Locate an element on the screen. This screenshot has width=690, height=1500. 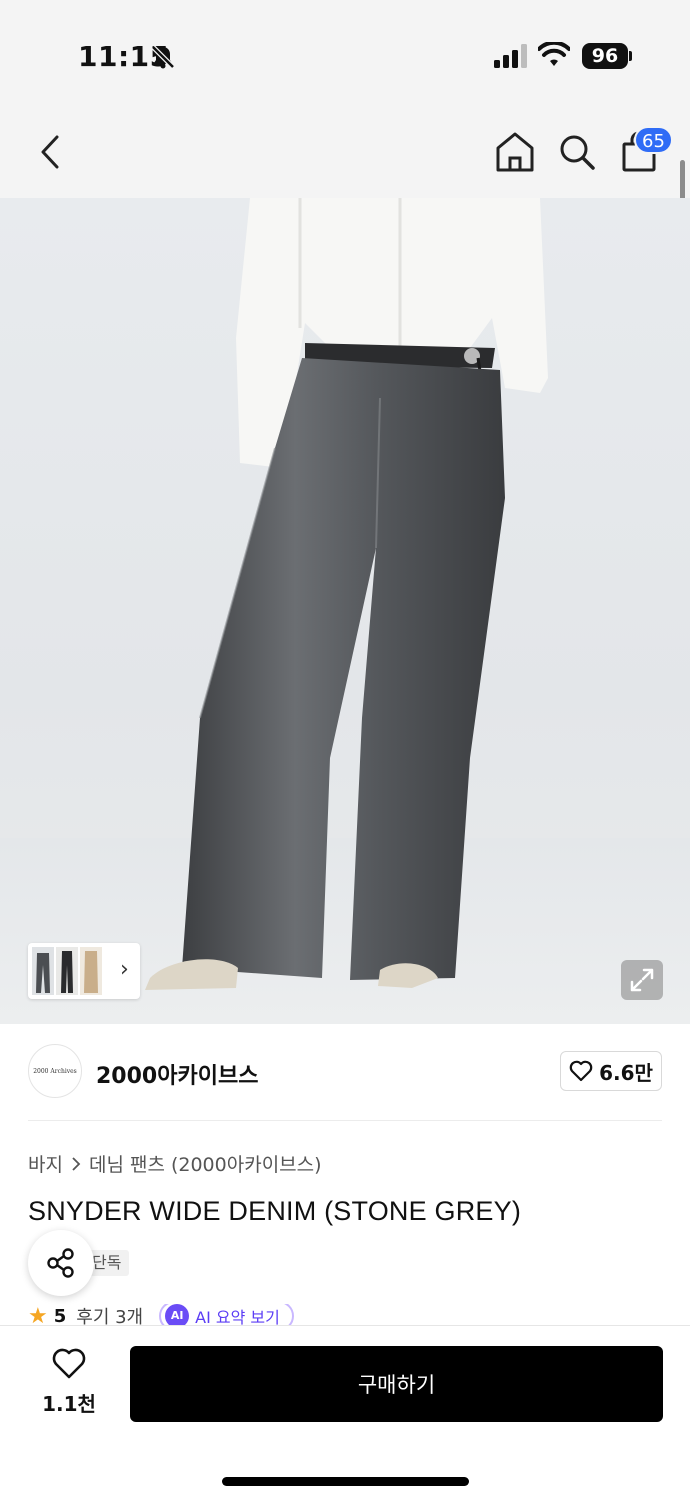
rating-score: 5 is located at coordinates (60, 1316).